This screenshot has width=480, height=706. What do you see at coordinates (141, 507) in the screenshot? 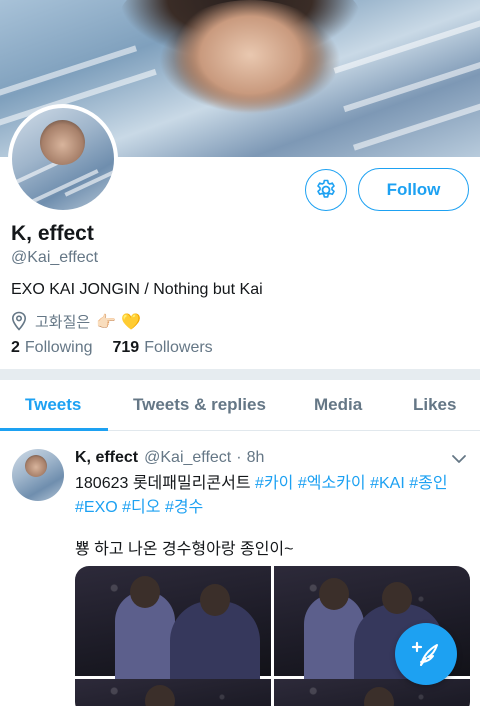
I see `hashtag: #디오` at bounding box center [141, 507].